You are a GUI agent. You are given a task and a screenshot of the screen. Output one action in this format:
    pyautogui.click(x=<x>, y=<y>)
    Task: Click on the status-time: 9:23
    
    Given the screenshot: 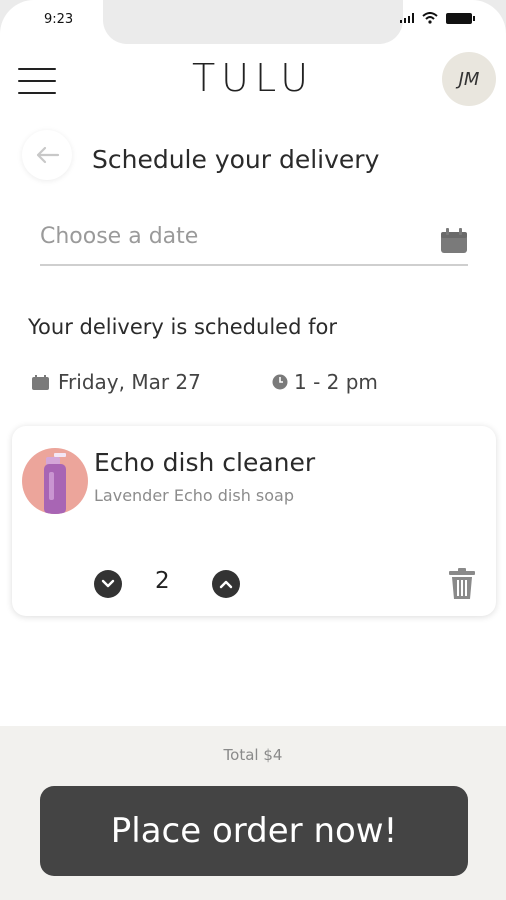 What is the action you would take?
    pyautogui.click(x=59, y=19)
    